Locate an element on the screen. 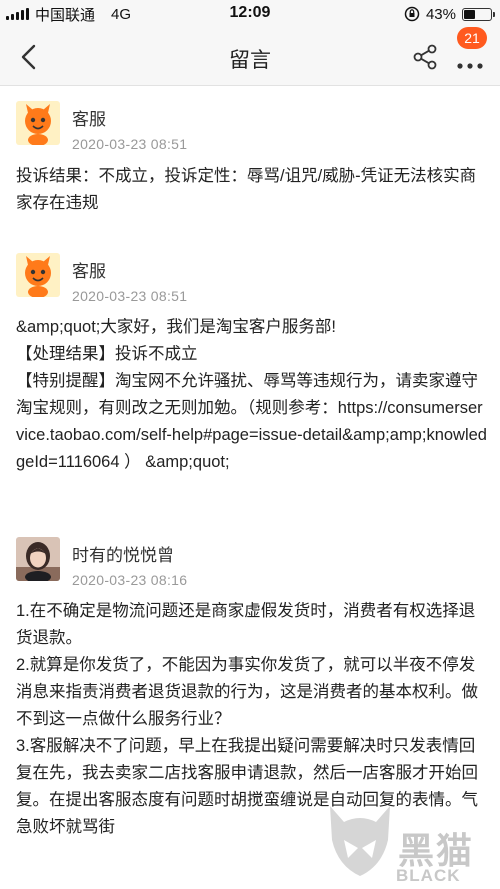  message-body: 投诉结果：不成立，投诉定性：辱骂/诅咒/威胁-凭证无法核实商家存在违规 is located at coordinates (252, 190).